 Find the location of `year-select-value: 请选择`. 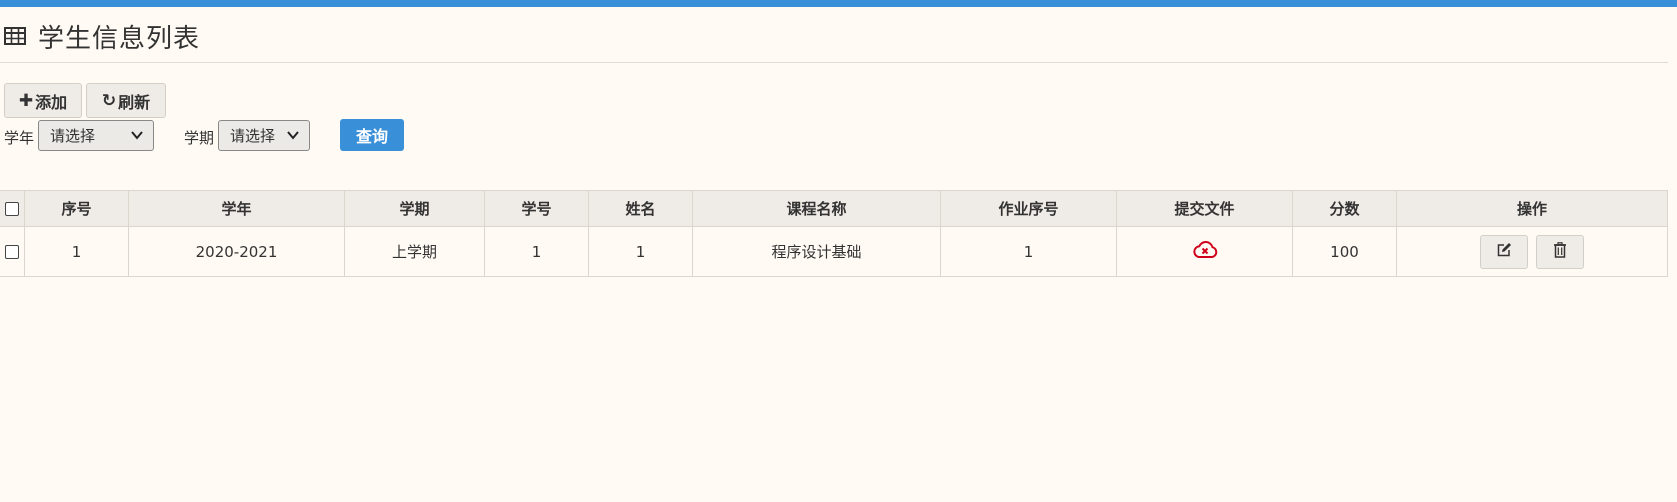

year-select-value: 请选择 is located at coordinates (73, 136).